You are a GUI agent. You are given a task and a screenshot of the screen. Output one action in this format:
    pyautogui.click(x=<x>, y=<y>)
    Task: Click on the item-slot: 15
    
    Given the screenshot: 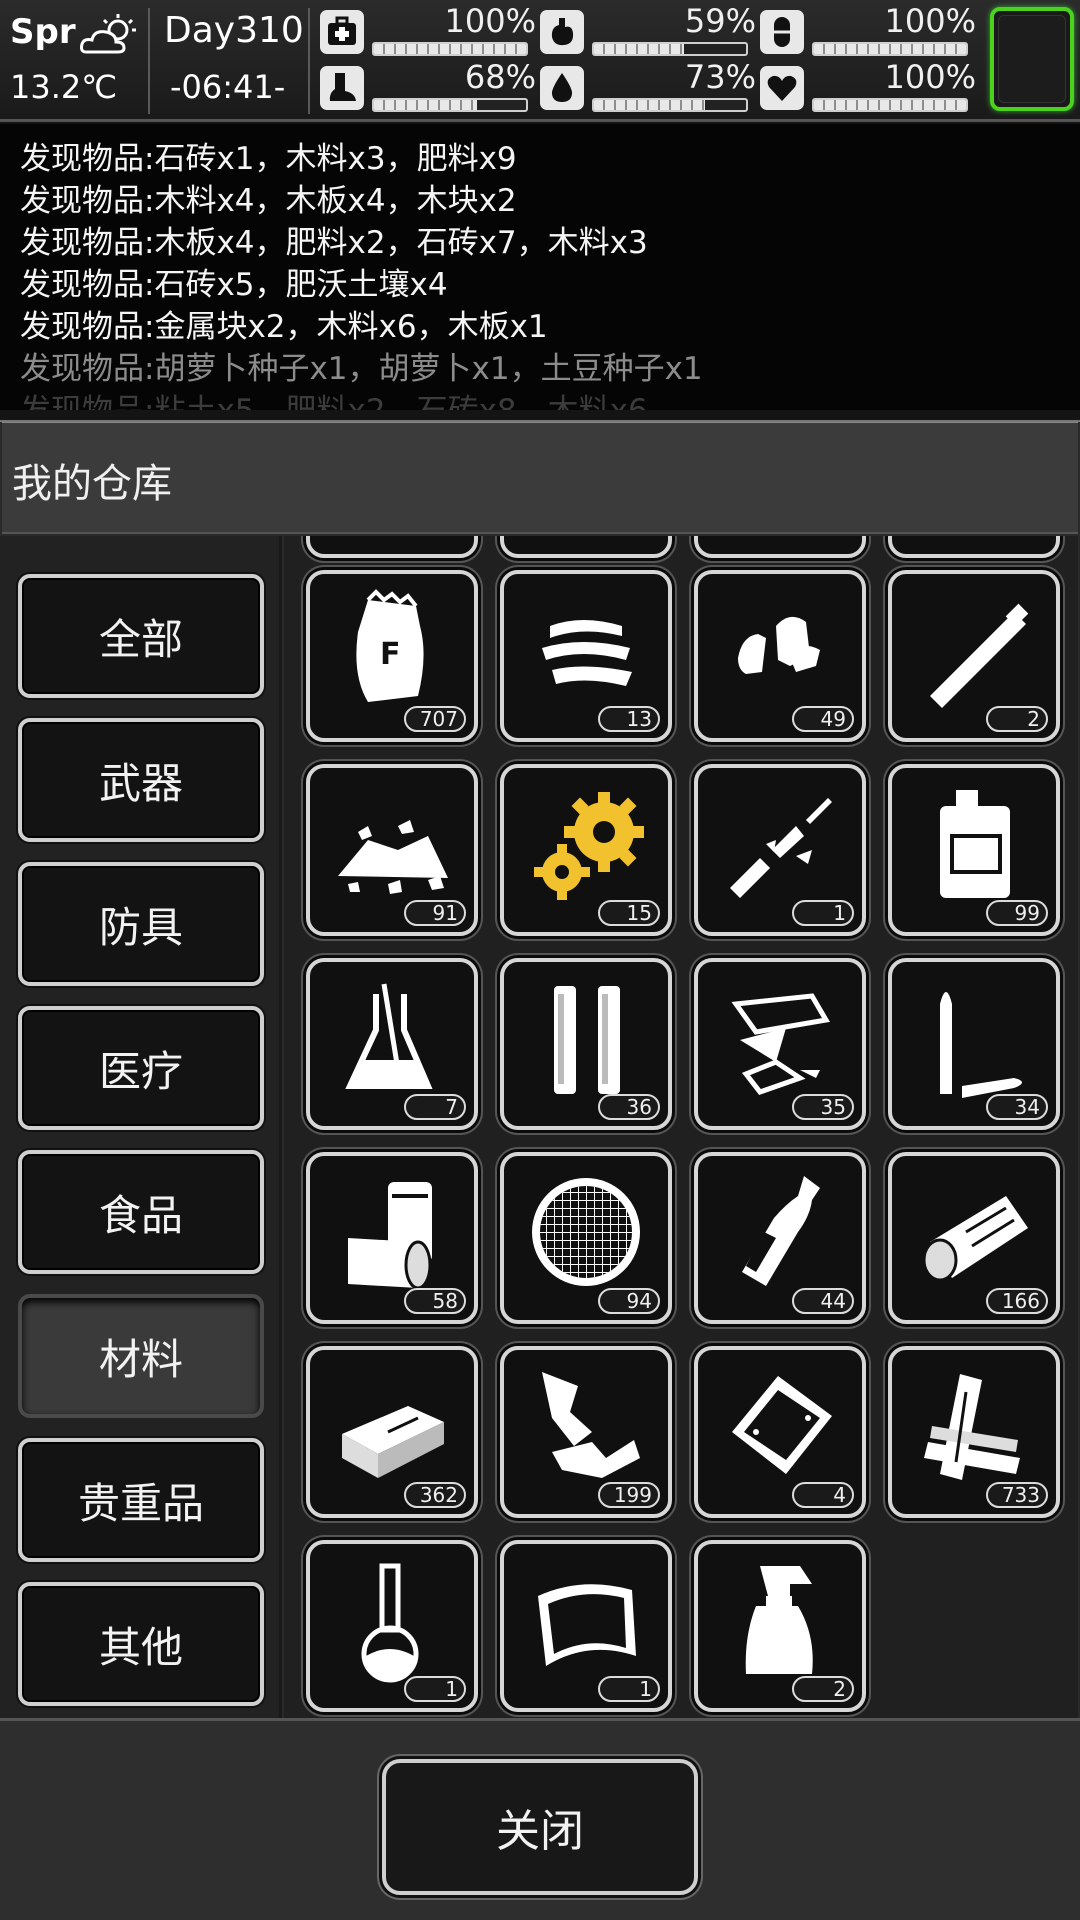 What is the action you would take?
    pyautogui.click(x=586, y=850)
    